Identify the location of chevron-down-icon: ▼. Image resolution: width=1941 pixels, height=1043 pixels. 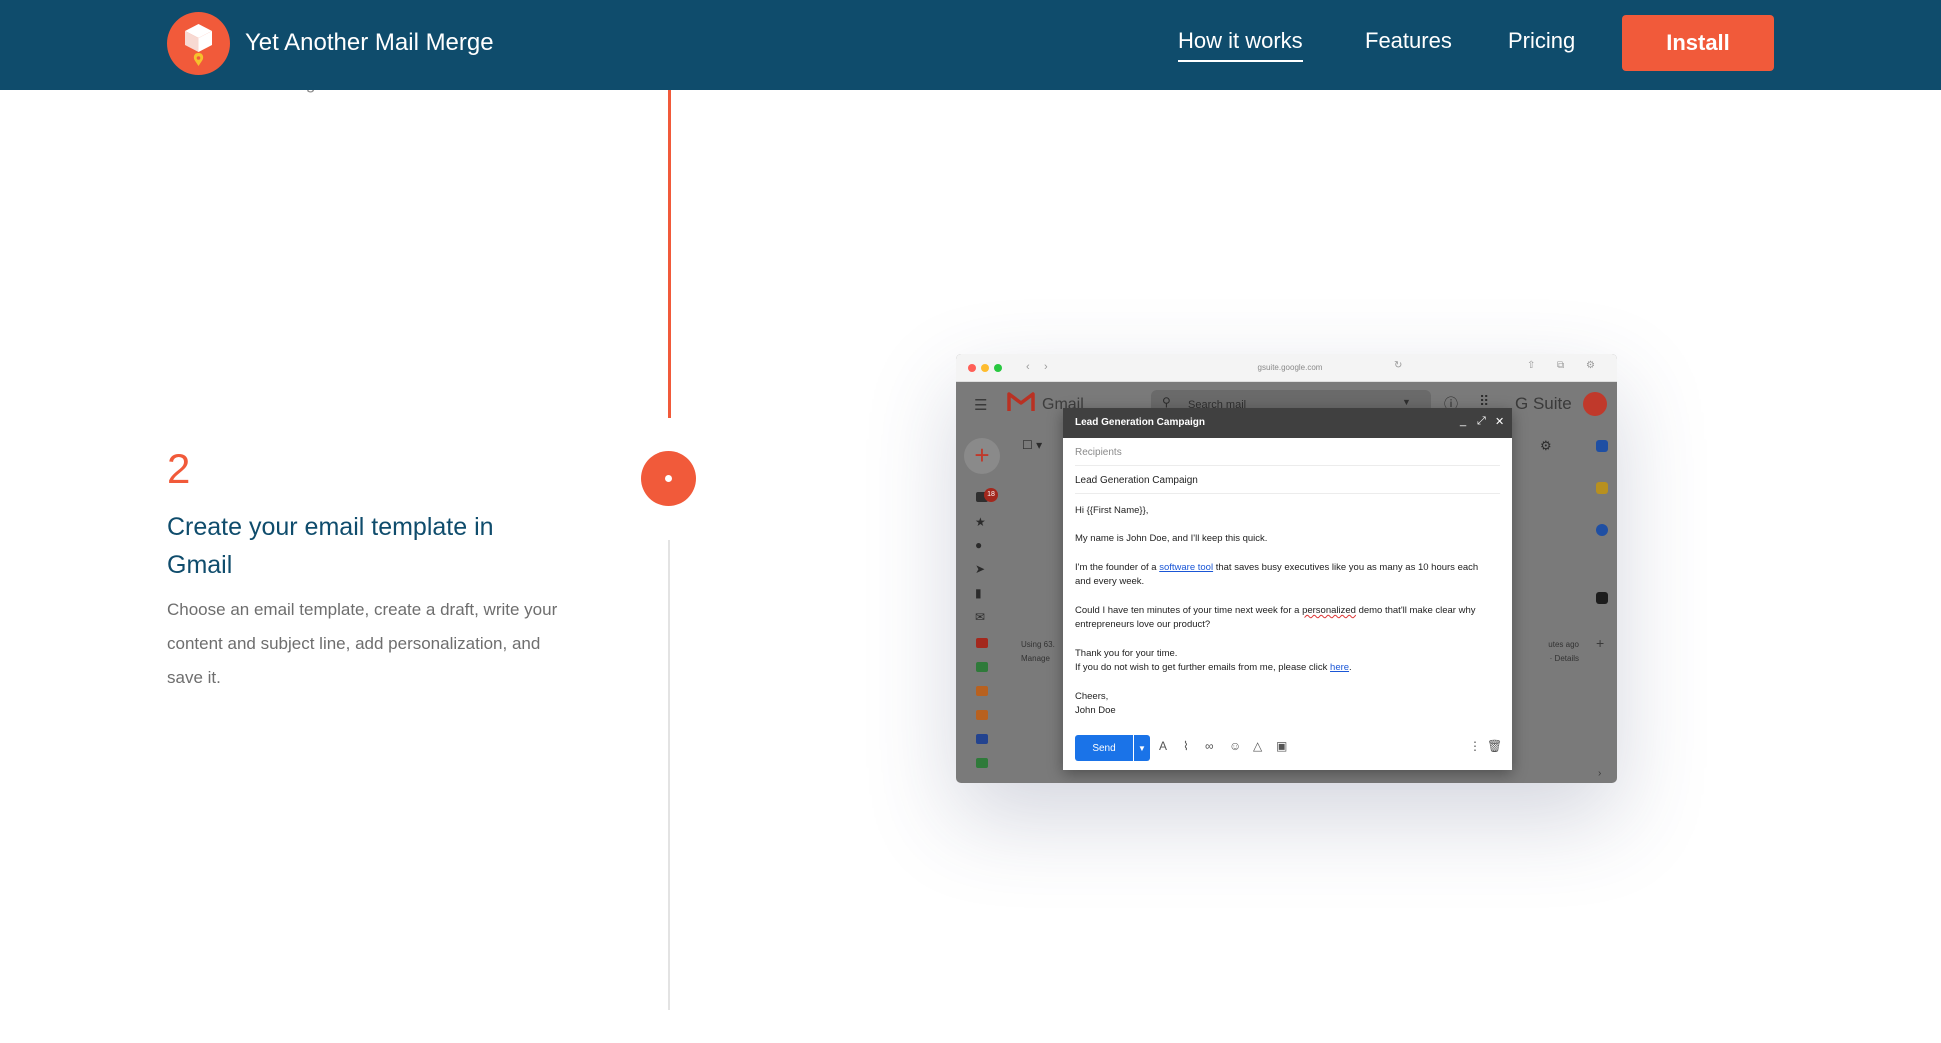
(1406, 402).